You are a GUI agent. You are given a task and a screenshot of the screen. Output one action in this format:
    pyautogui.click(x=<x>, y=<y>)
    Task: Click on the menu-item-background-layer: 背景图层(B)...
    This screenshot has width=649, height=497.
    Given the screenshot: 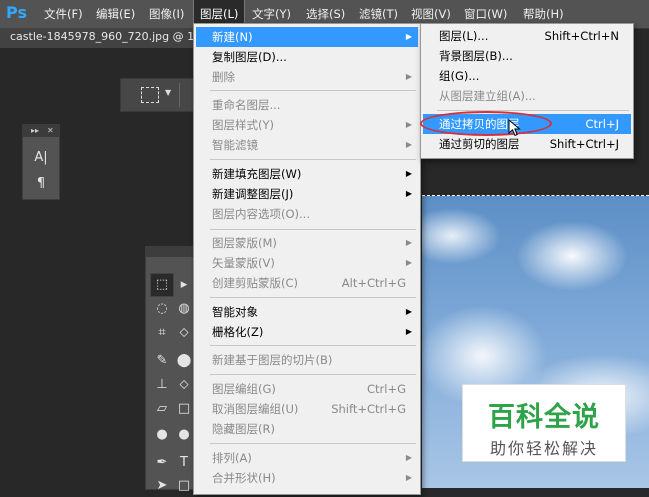 What is the action you would take?
    pyautogui.click(x=527, y=56)
    